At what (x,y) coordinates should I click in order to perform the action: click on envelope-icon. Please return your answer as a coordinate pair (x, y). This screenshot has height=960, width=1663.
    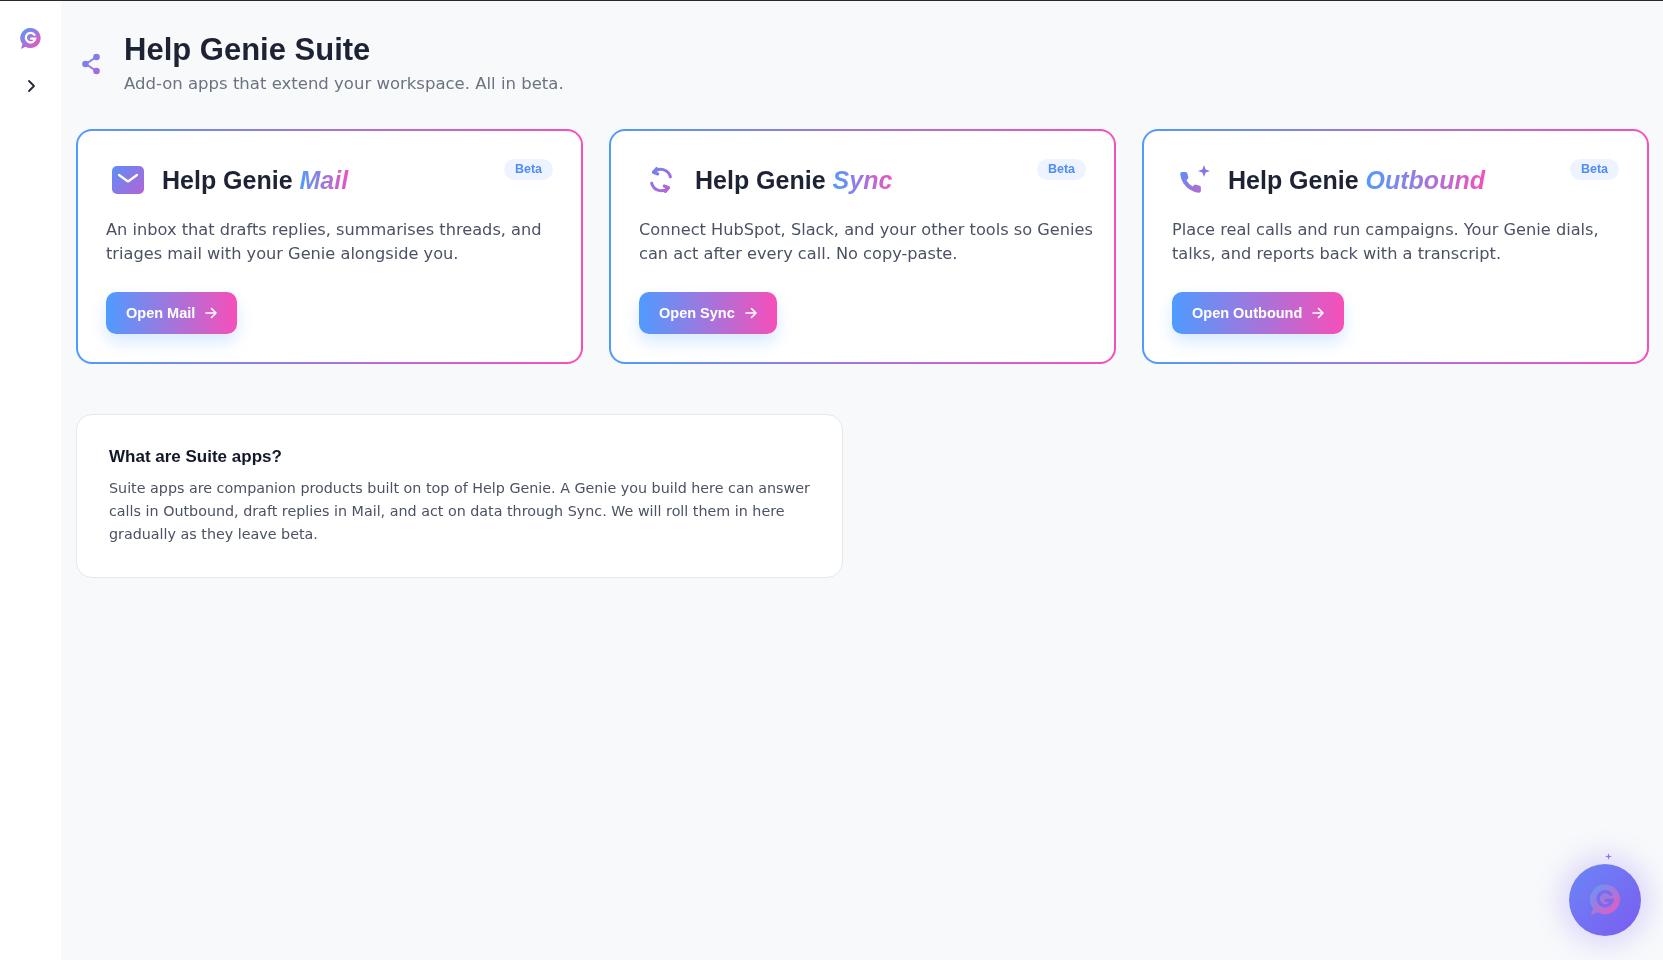
    Looking at the image, I should click on (128, 180).